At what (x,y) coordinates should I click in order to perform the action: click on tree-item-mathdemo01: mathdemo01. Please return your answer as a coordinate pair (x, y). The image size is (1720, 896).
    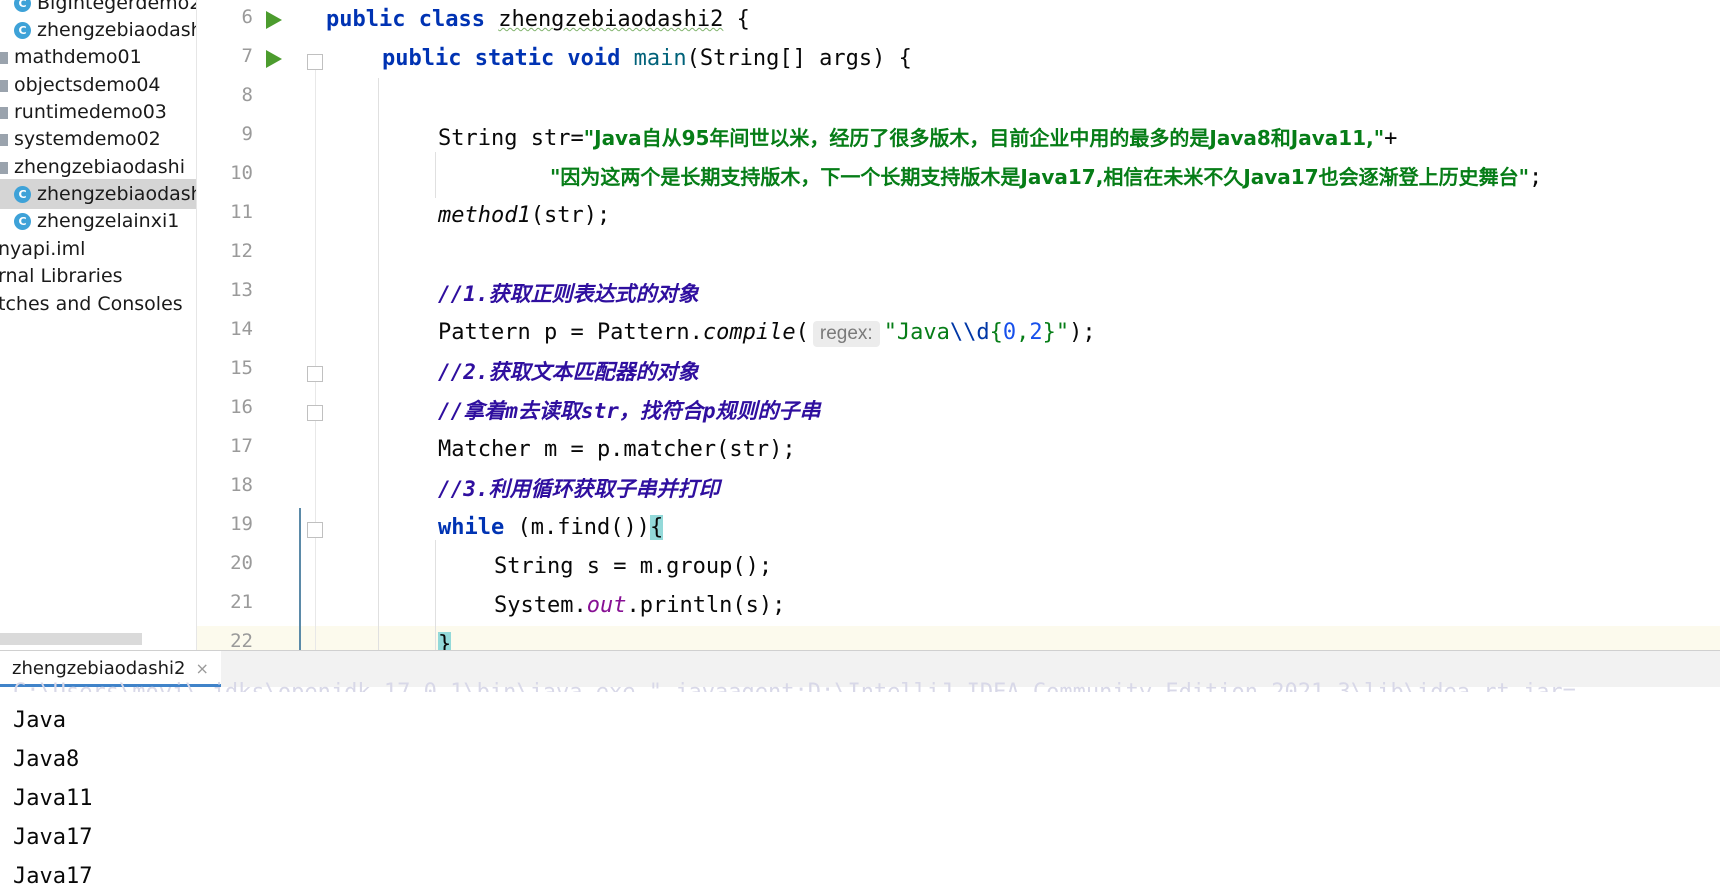
    Looking at the image, I should click on (71, 57).